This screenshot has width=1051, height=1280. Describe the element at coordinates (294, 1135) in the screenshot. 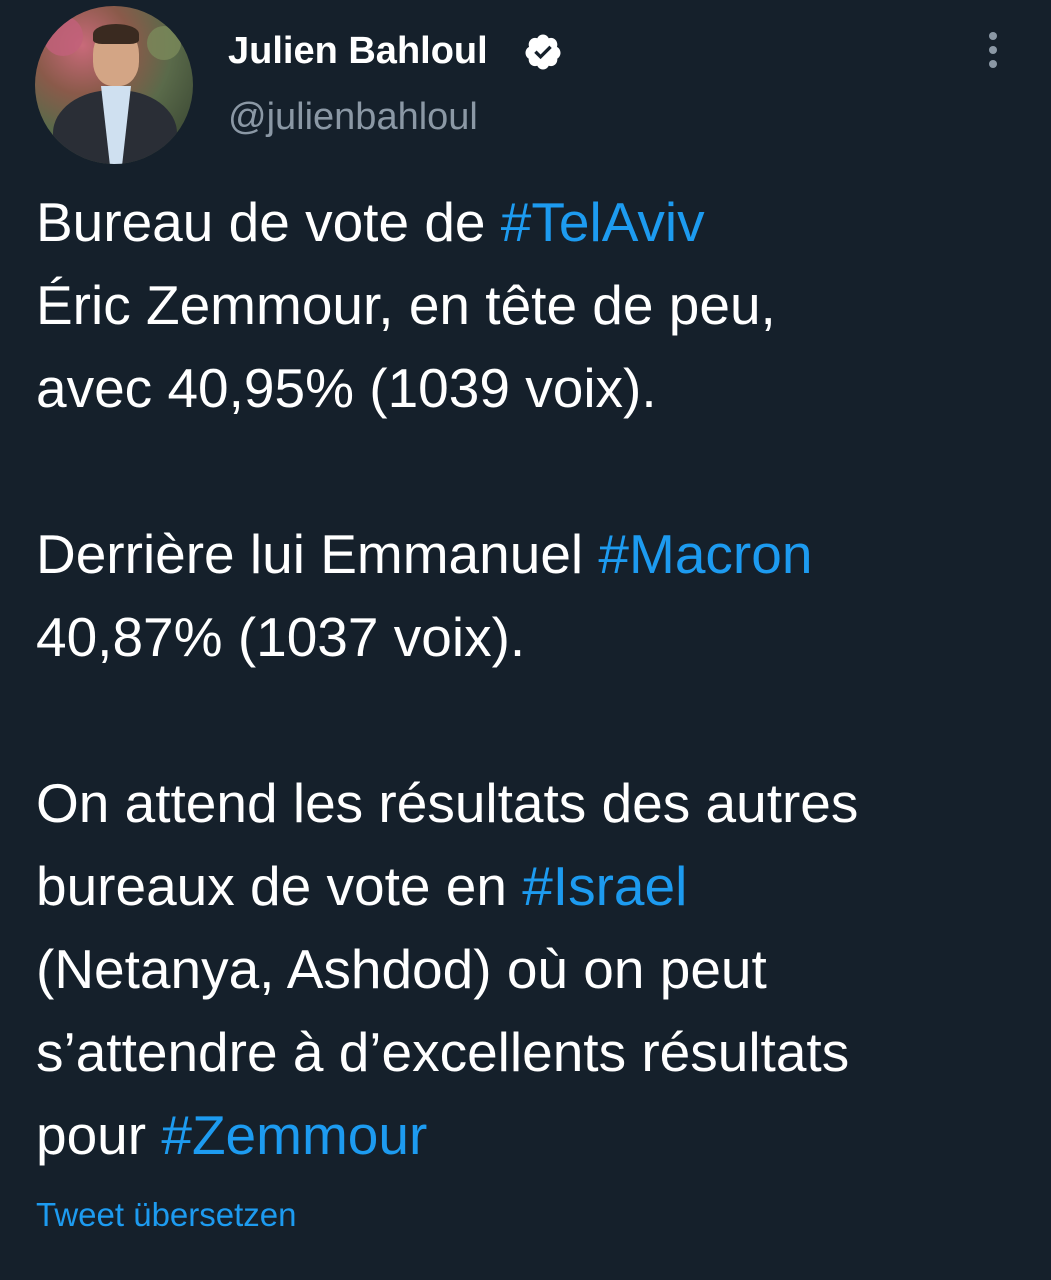

I see `hashtag-zemmour: #Zemmour` at that location.